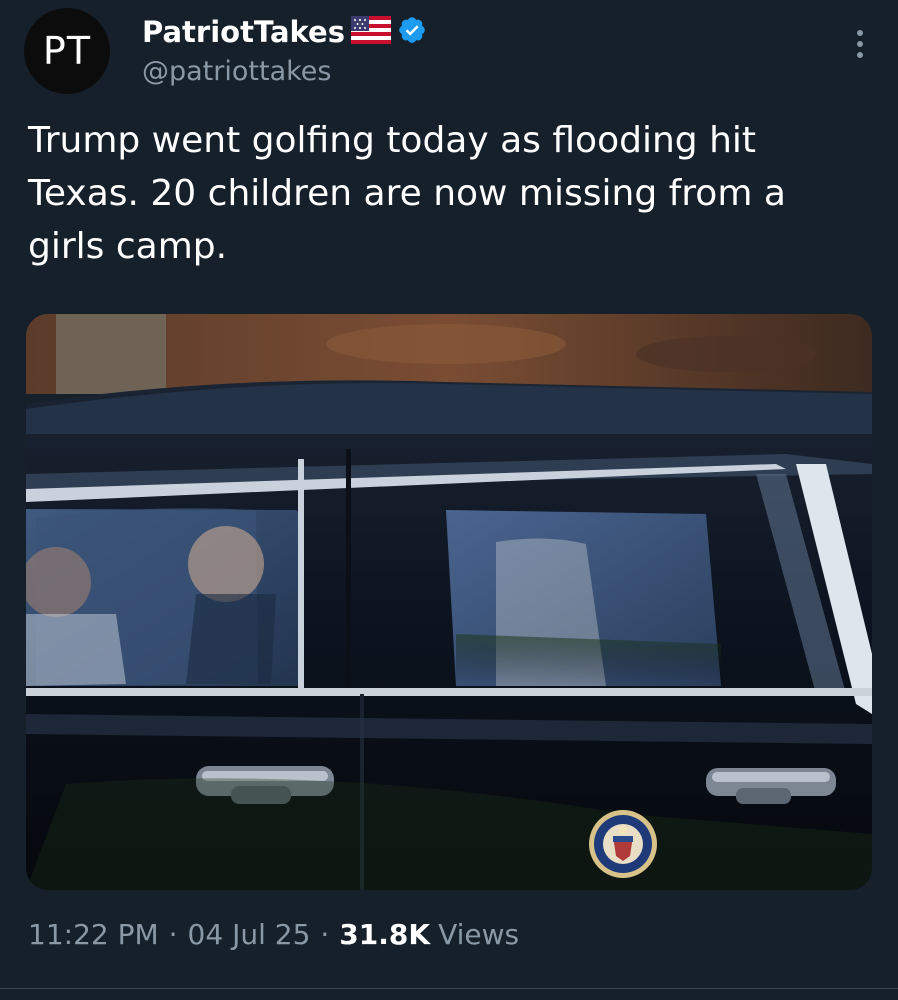  I want to click on avatar: PT, so click(67, 51).